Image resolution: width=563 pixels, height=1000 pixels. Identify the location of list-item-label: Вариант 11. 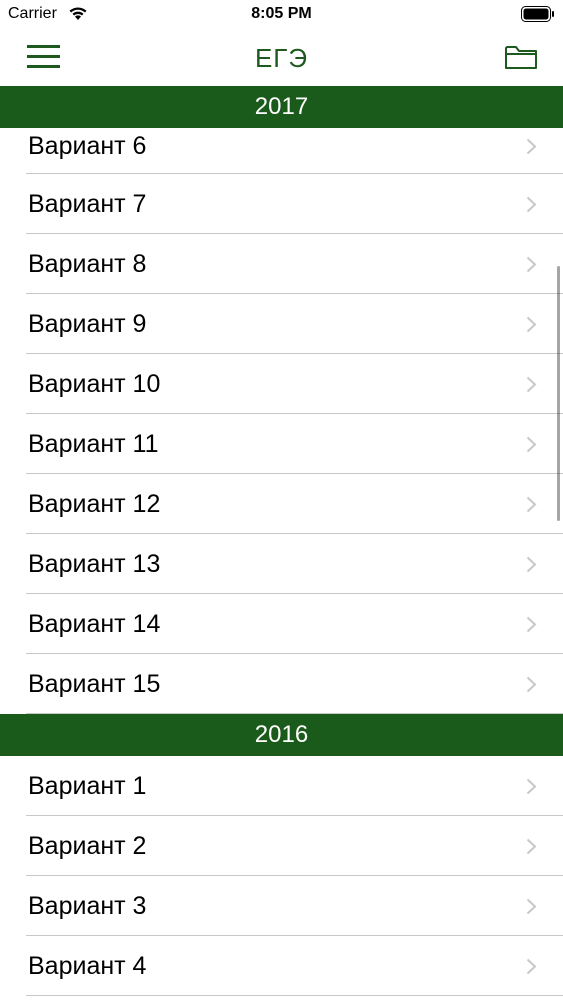
(93, 444).